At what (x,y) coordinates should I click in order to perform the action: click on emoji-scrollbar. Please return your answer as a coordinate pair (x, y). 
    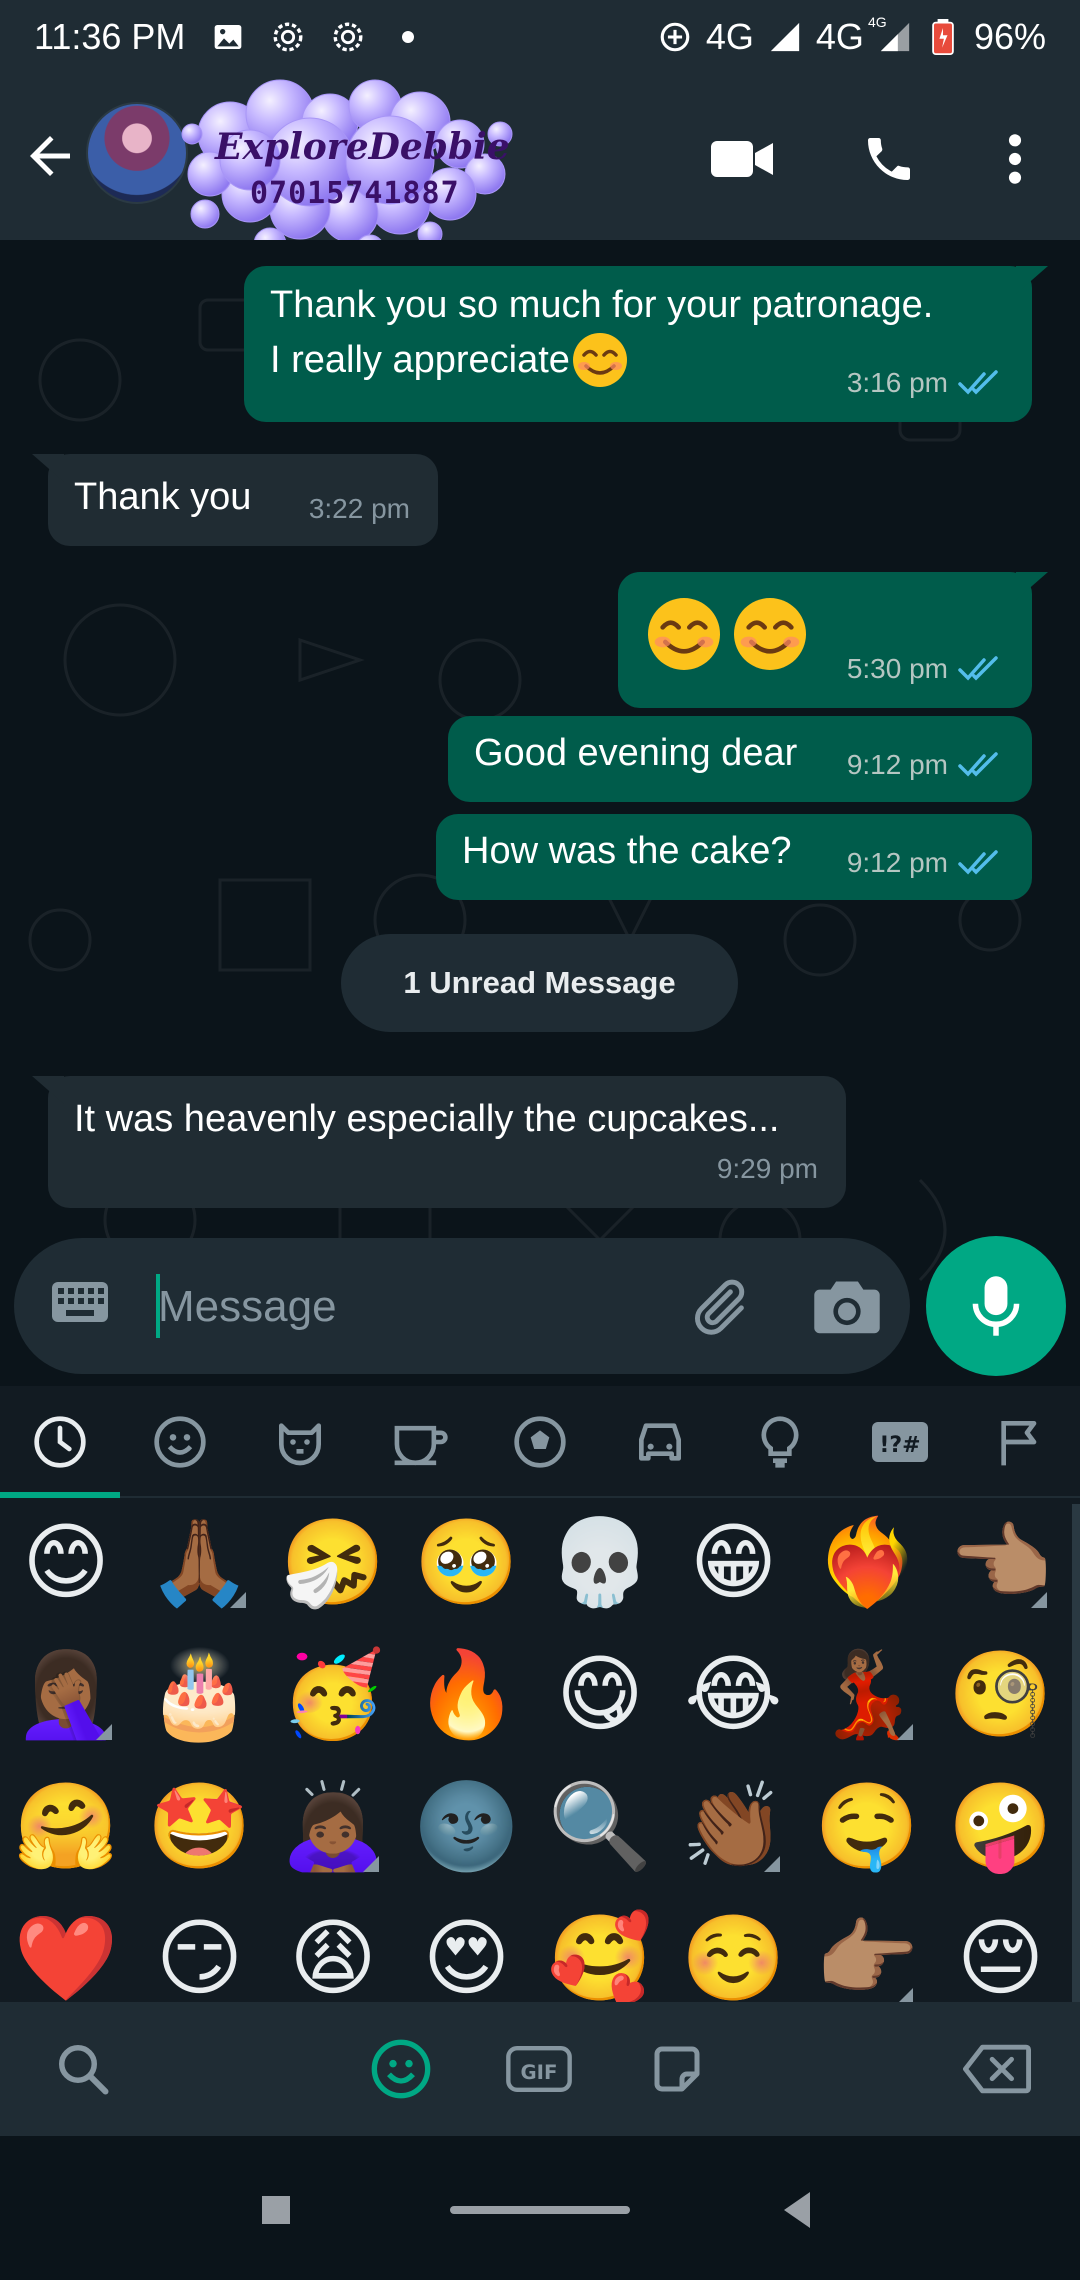
    Looking at the image, I should click on (1076, 1753).